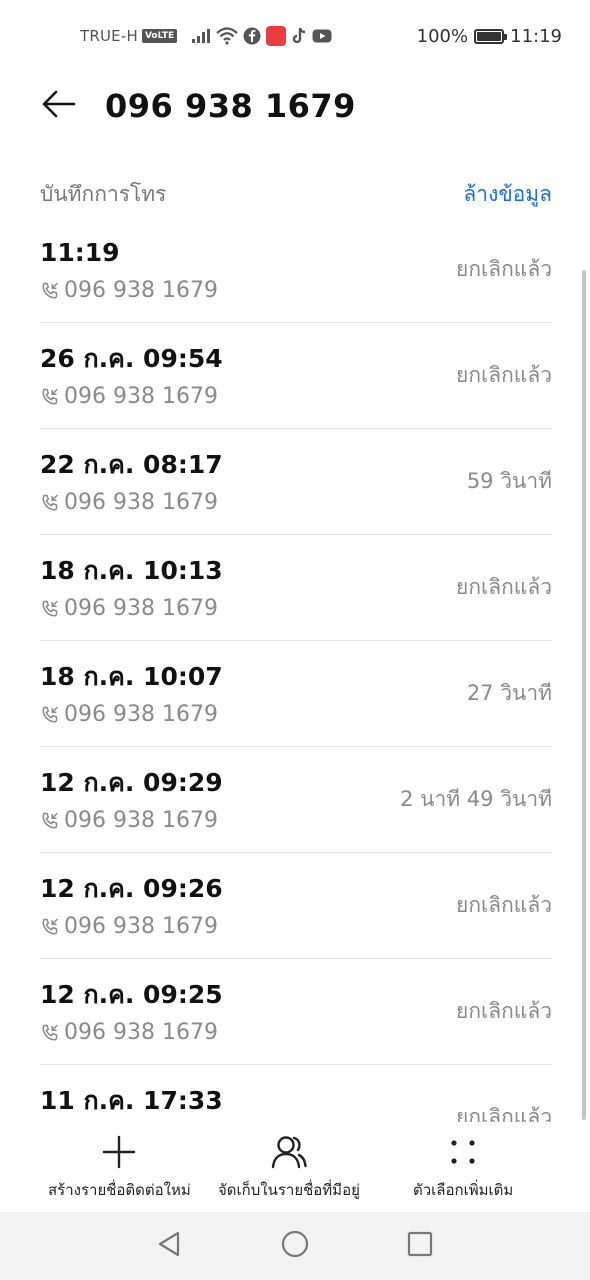 The height and width of the screenshot is (1280, 590). Describe the element at coordinates (80, 252) in the screenshot. I see `call-time: 11:19` at that location.